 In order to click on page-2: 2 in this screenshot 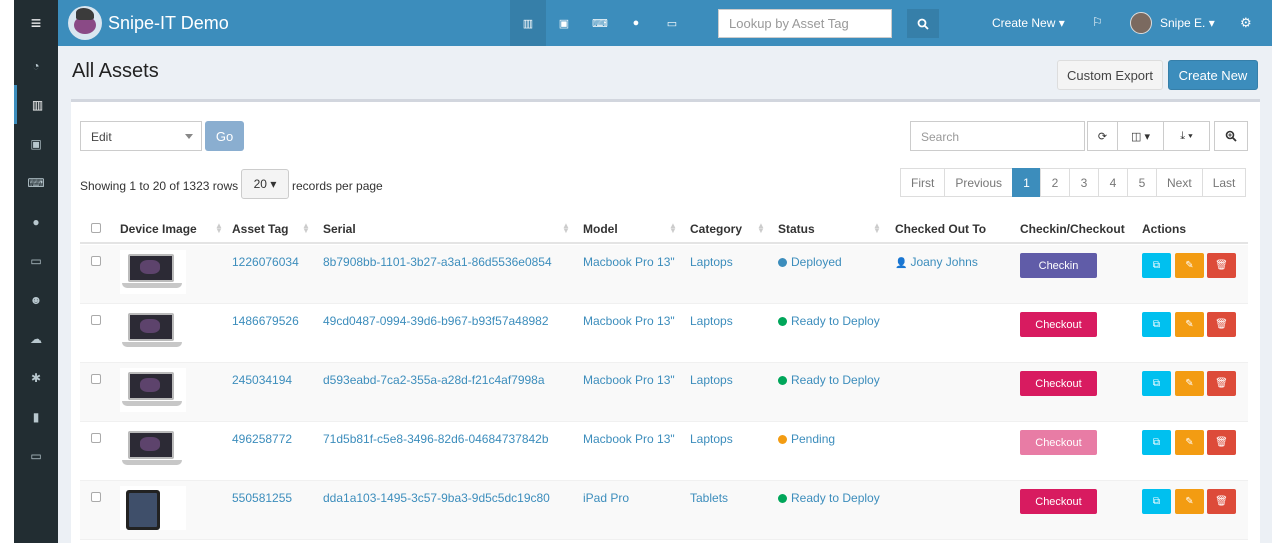, I will do `click(1055, 182)`.